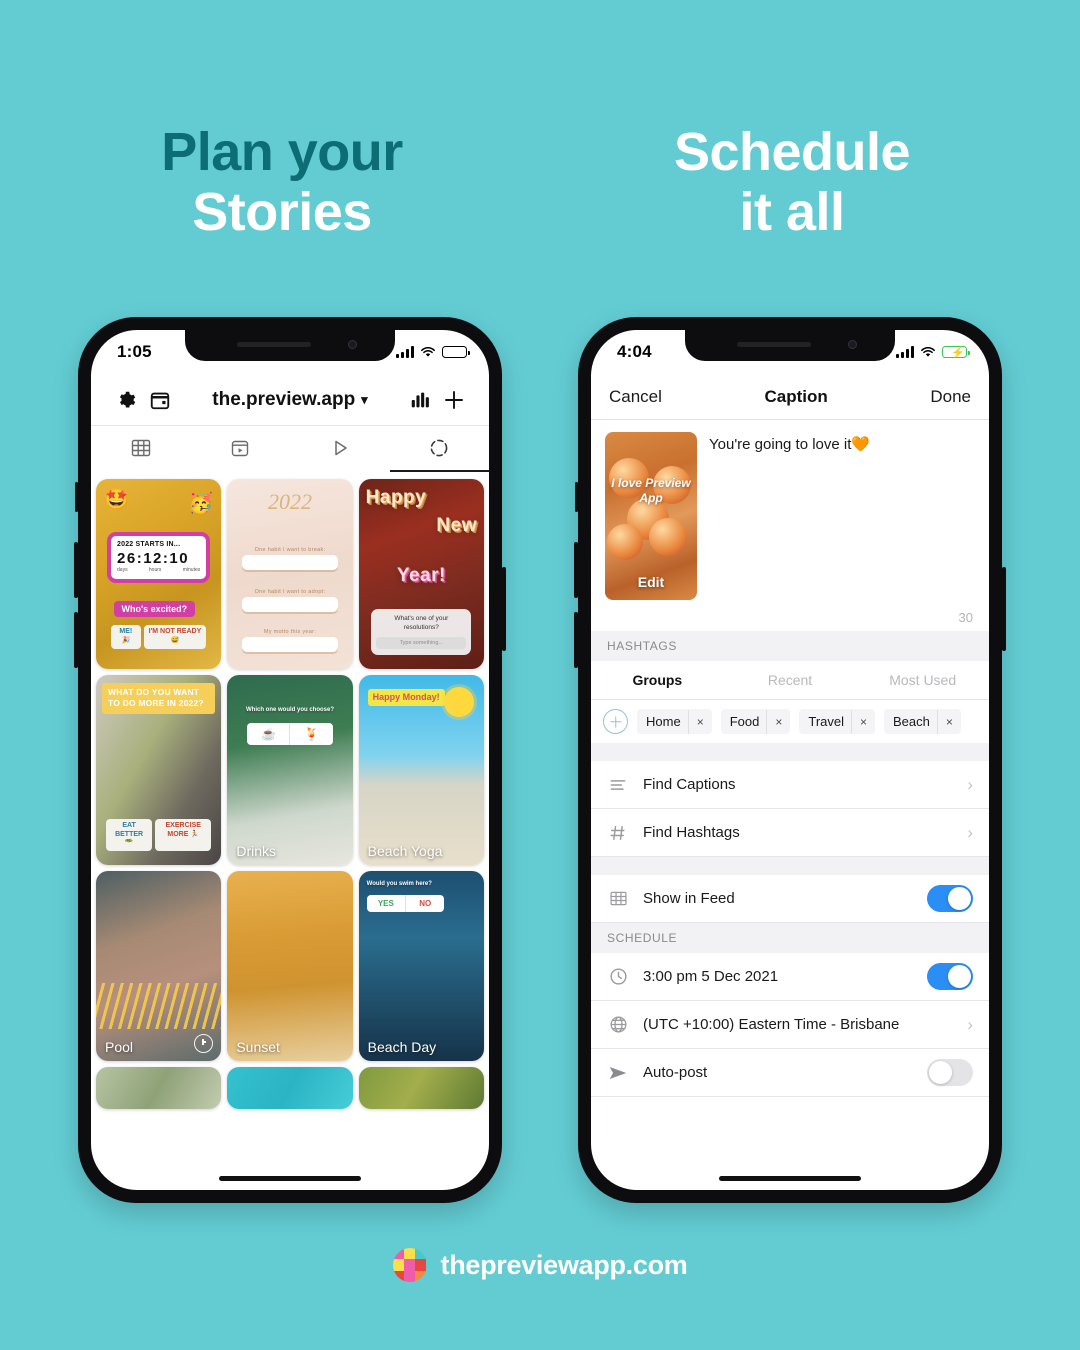  I want to click on account-name: the.preview.app, so click(284, 399).